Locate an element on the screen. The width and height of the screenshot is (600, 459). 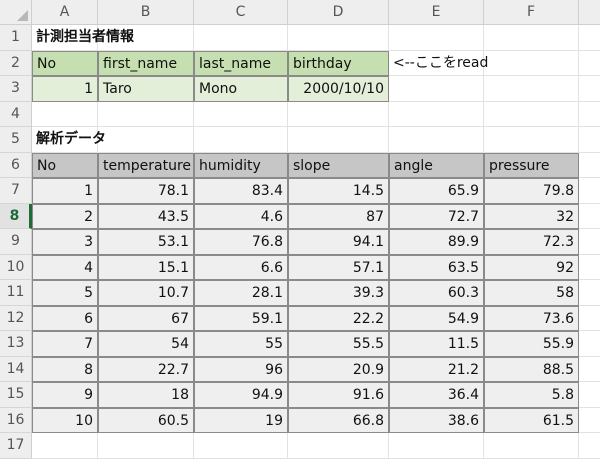
cell-b11: 10.7 is located at coordinates (146, 293).